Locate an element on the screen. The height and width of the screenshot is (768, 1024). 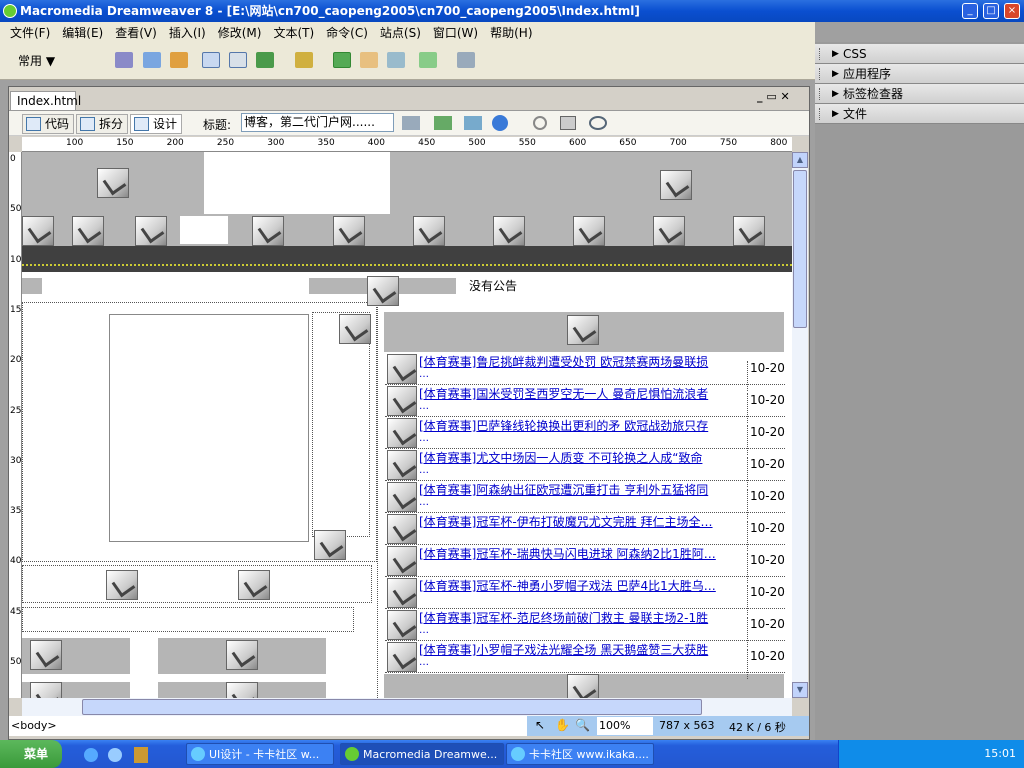
notice-text: 没有公告 is located at coordinates (493, 286).